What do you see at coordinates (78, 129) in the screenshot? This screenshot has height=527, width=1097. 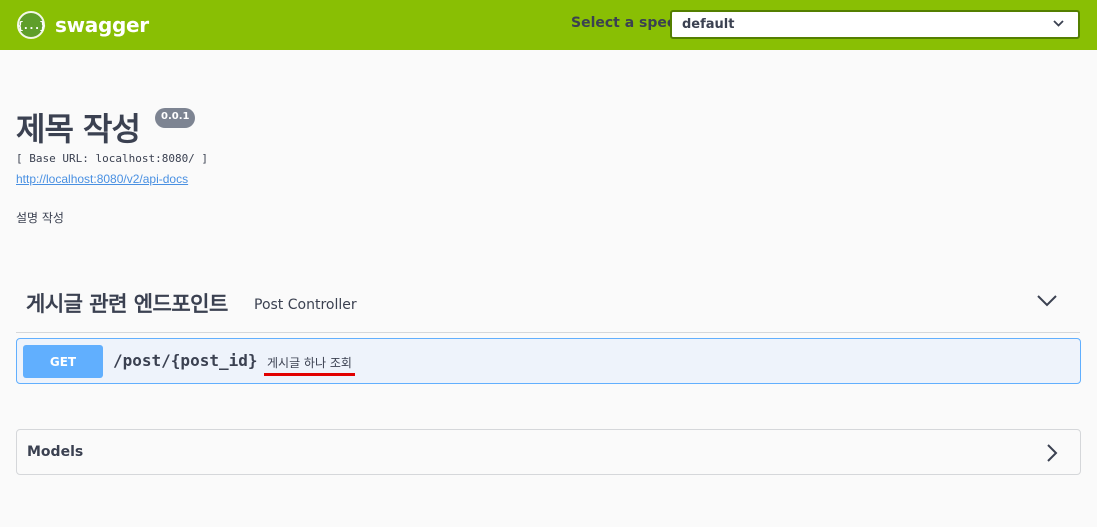 I see `api-title: 제목 작성` at bounding box center [78, 129].